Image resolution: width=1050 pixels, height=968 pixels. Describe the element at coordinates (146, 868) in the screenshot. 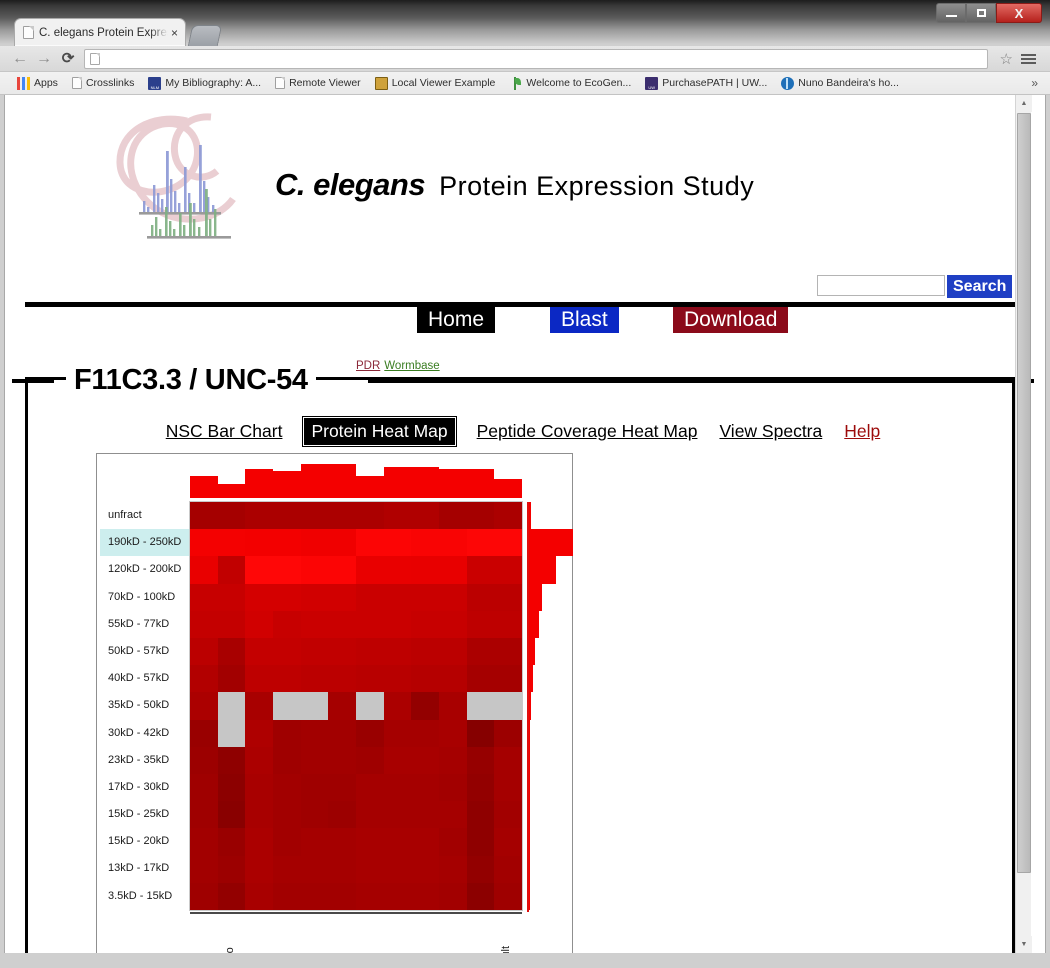

I see `heatmap-row-label: 13kD - 17kD` at that location.